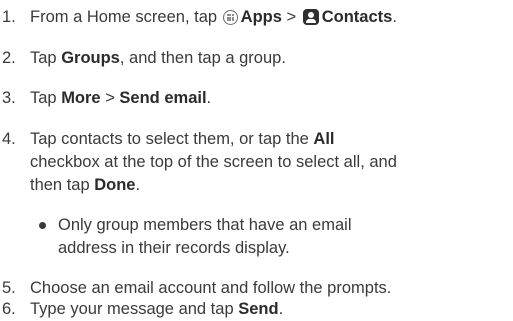  I want to click on step-text: Type your message and tap Send., so click(157, 309).